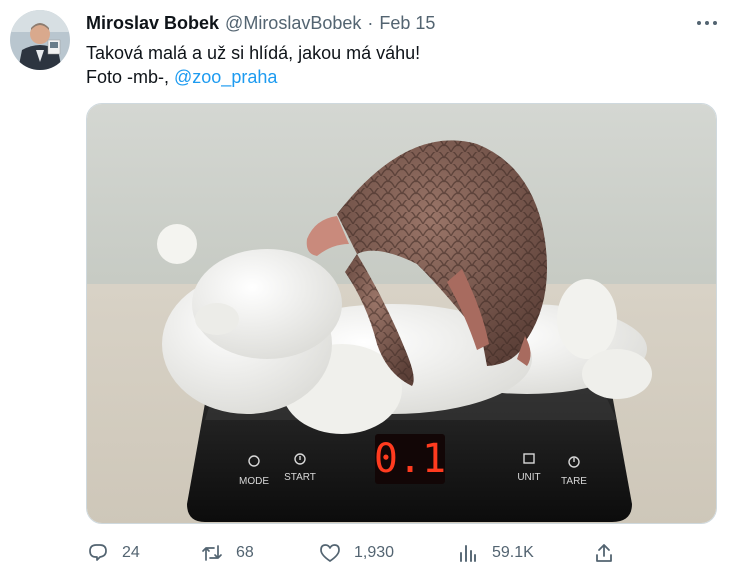  What do you see at coordinates (98, 553) in the screenshot?
I see `reply-icon` at bounding box center [98, 553].